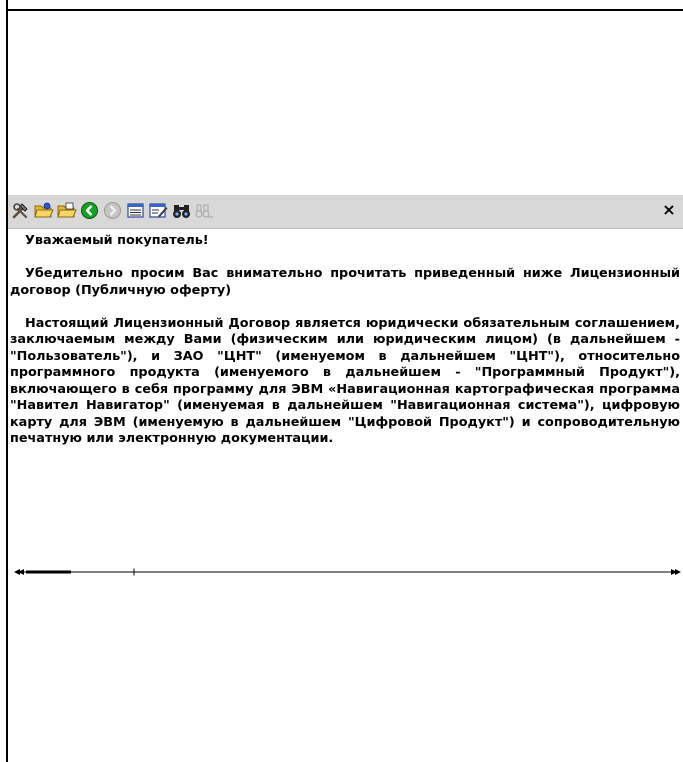  I want to click on horizontal-scrollbar, so click(348, 569).